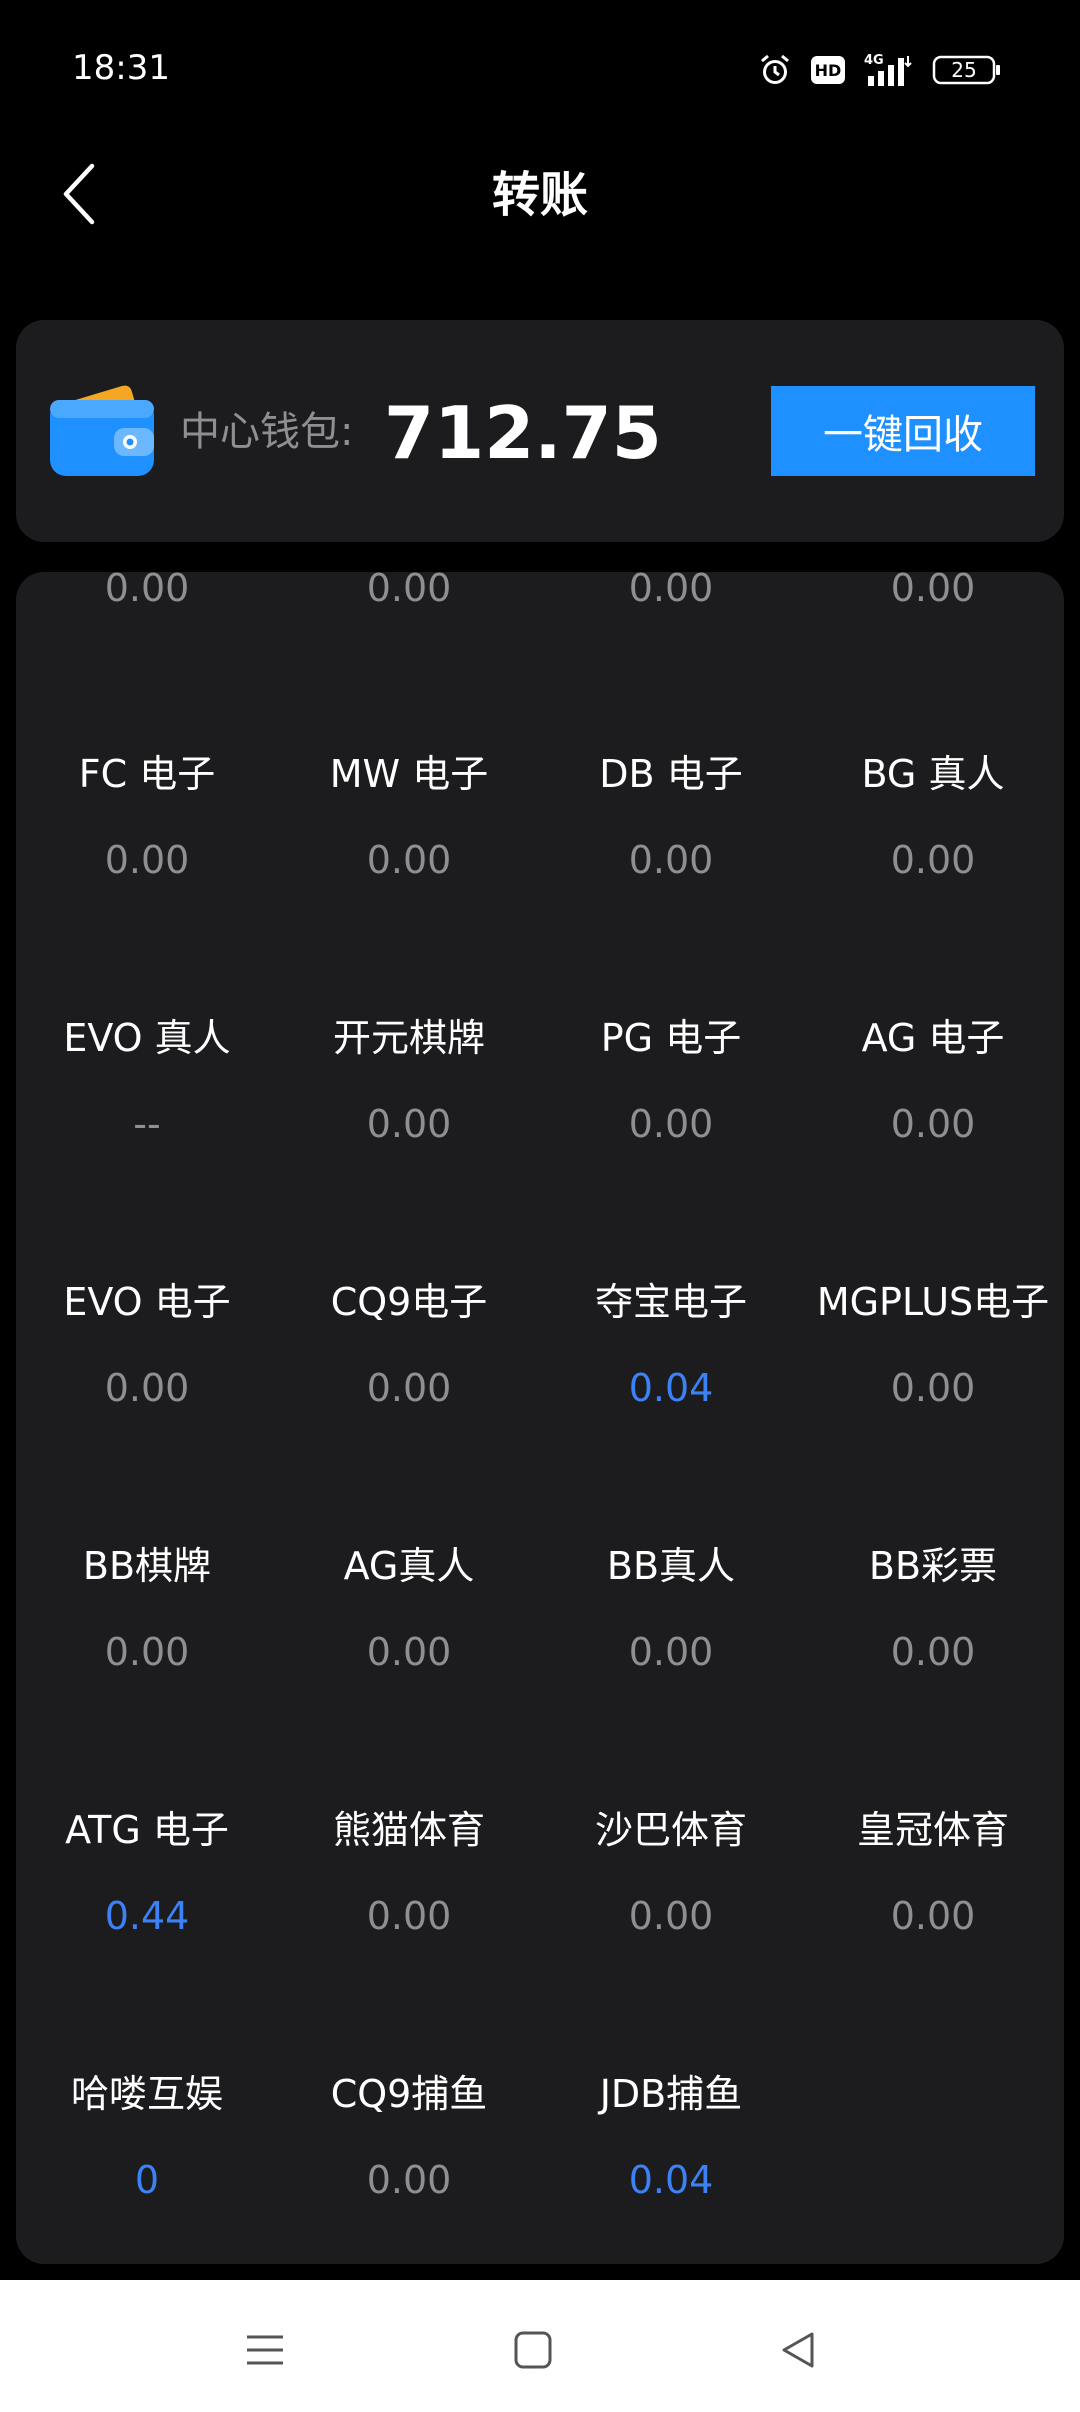 This screenshot has width=1080, height=2412. Describe the element at coordinates (933, 1038) in the screenshot. I see `platform-name: AG 电子` at that location.